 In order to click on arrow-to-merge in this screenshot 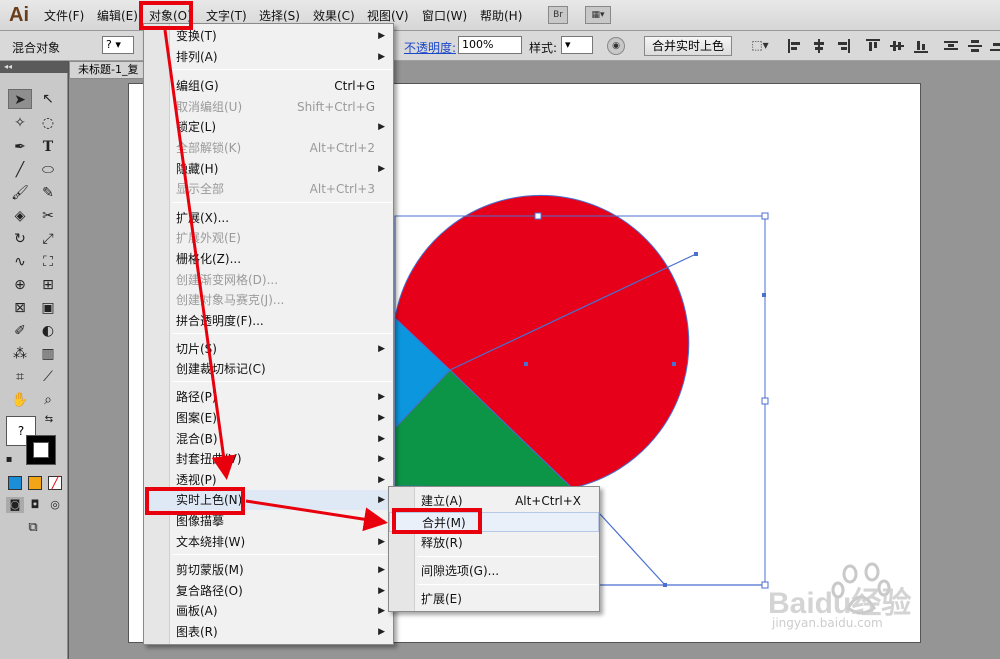, I will do `click(316, 515)`.